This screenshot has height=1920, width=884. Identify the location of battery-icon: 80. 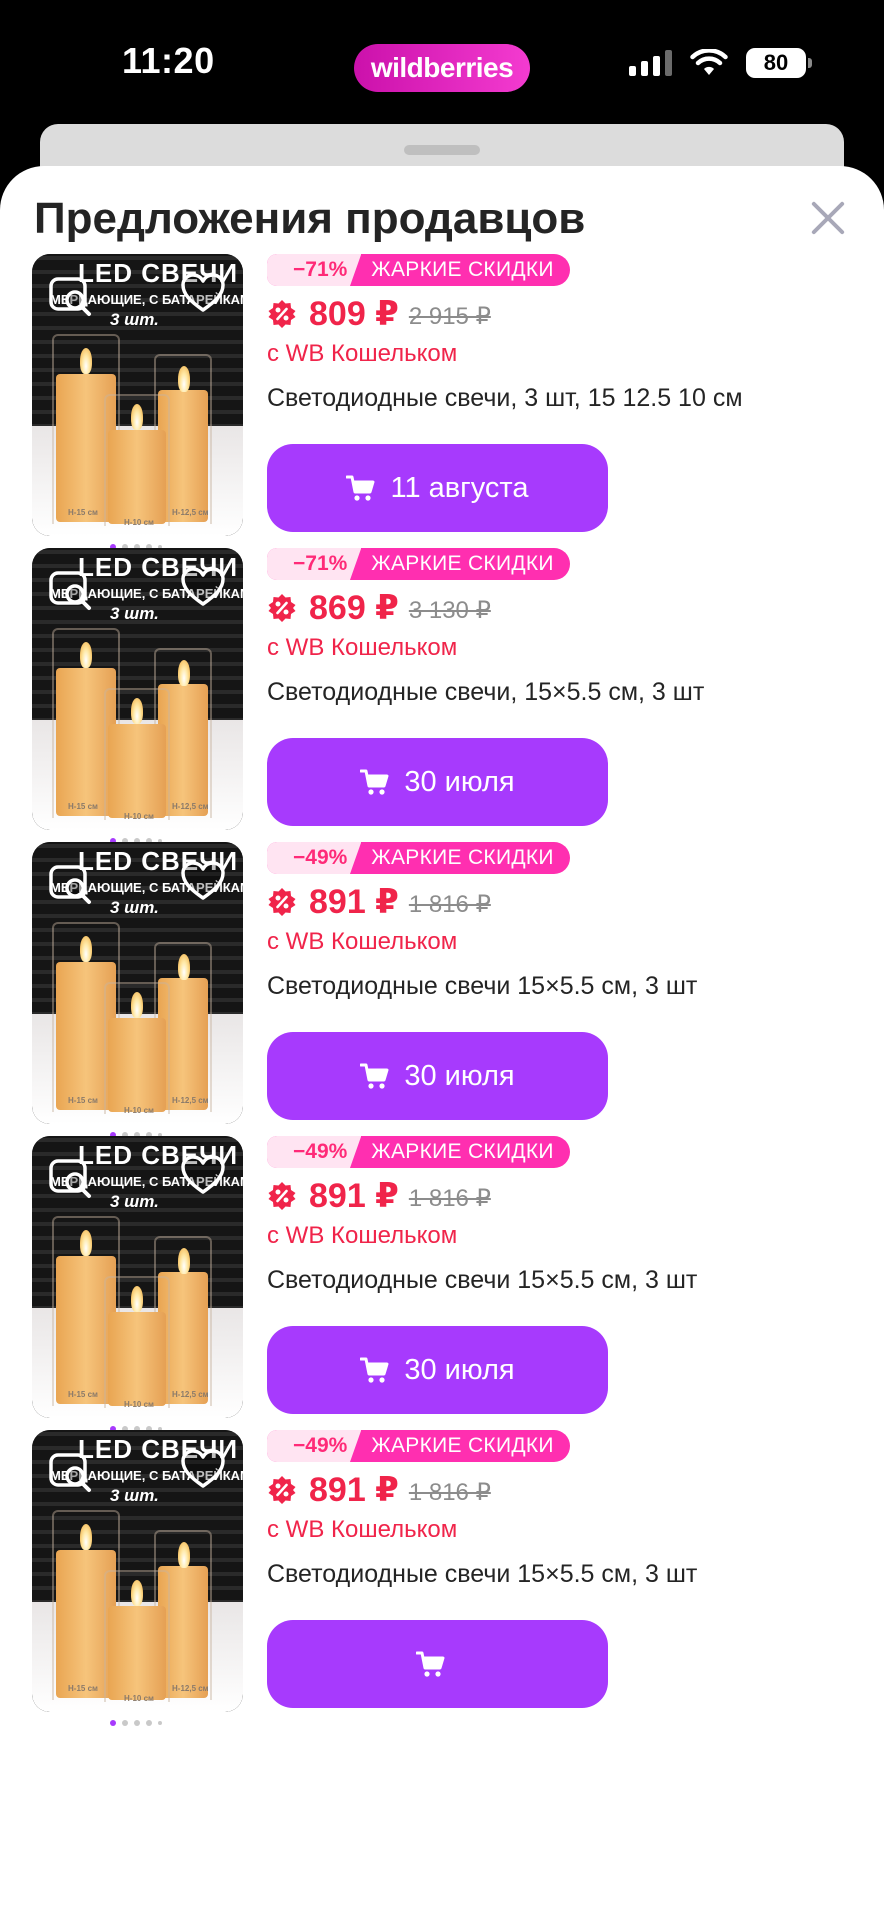
(779, 63).